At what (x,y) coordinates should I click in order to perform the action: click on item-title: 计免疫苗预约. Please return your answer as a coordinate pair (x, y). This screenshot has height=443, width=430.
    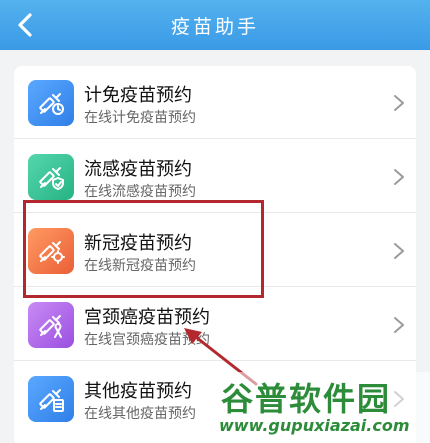
    Looking at the image, I should click on (138, 95).